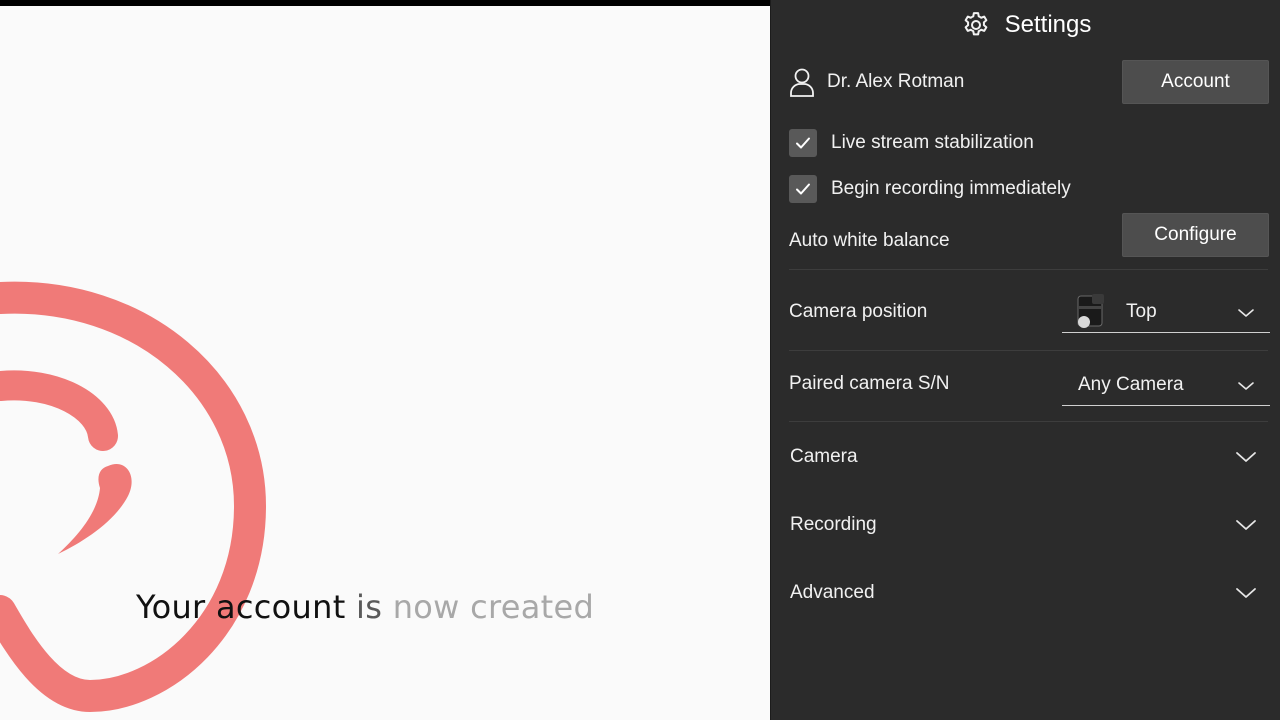  What do you see at coordinates (951, 188) in the screenshot?
I see `begin-recording-label: Begin recording immediately` at bounding box center [951, 188].